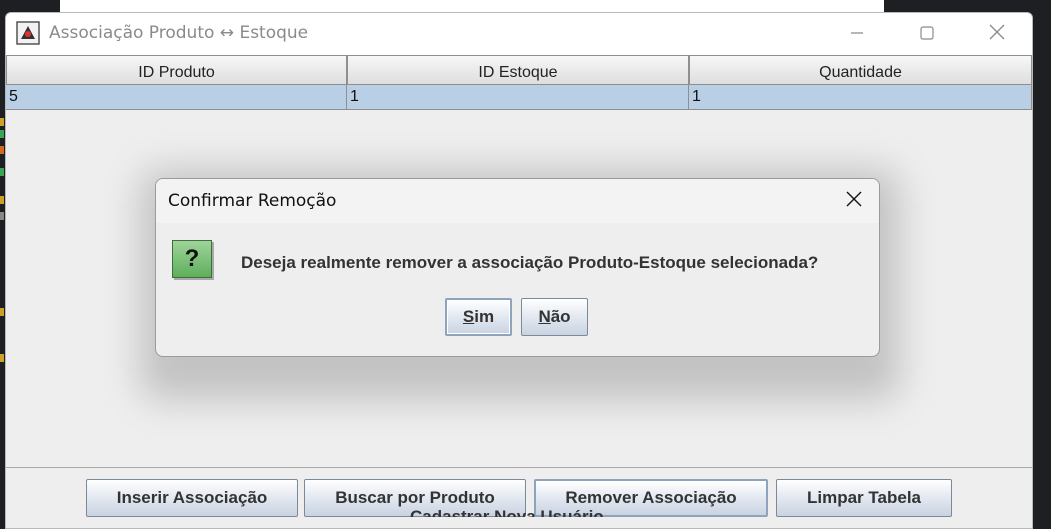 The width and height of the screenshot is (1051, 529). What do you see at coordinates (468, 316) in the screenshot?
I see `sim-mnemonic: S` at bounding box center [468, 316].